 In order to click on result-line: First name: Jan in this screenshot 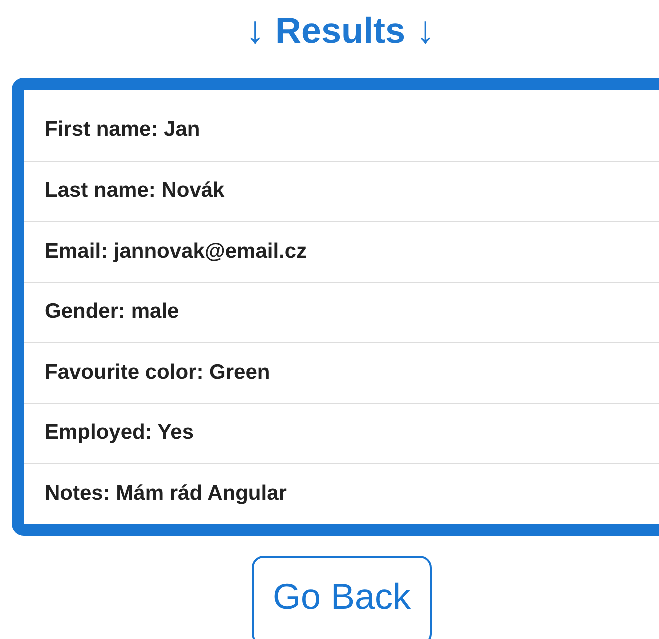, I will do `click(122, 130)`.